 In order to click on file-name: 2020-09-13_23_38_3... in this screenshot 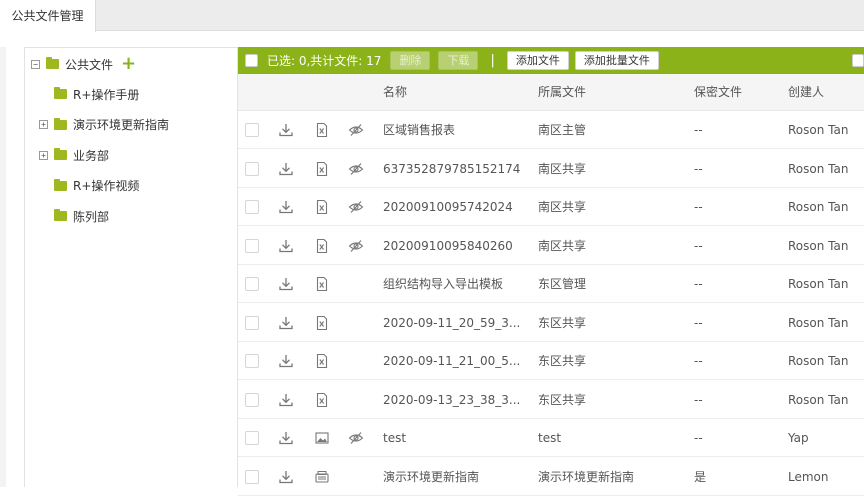, I will do `click(451, 399)`.